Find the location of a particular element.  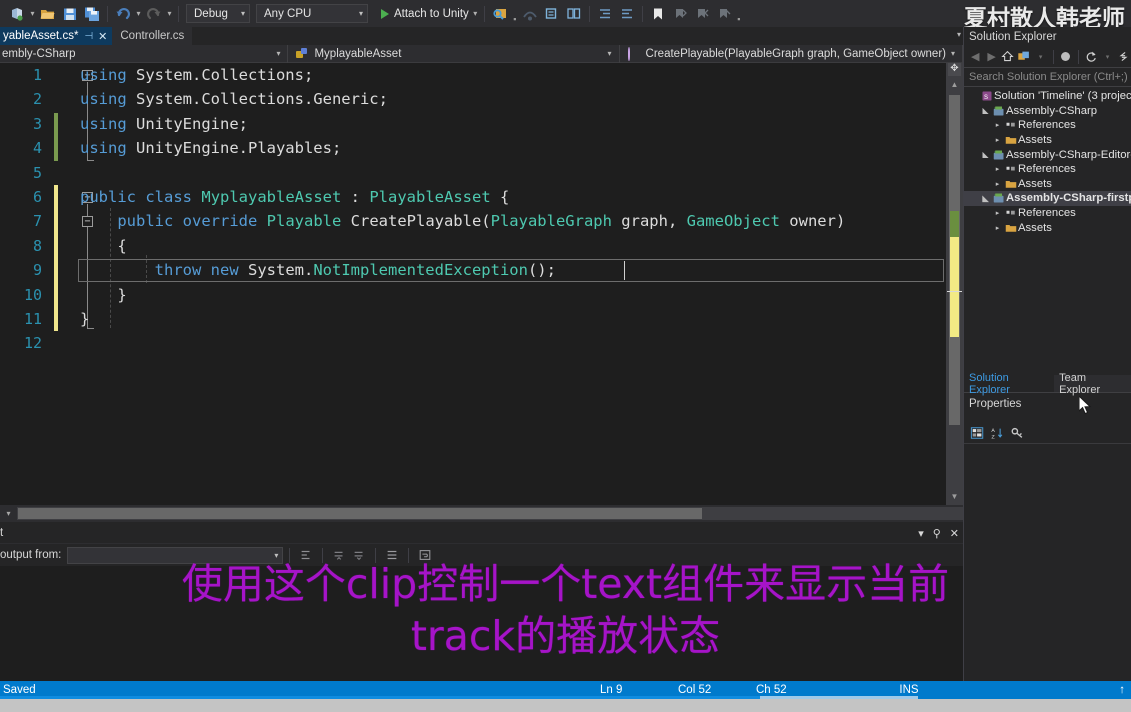

find-message-icon is located at coordinates (306, 555).